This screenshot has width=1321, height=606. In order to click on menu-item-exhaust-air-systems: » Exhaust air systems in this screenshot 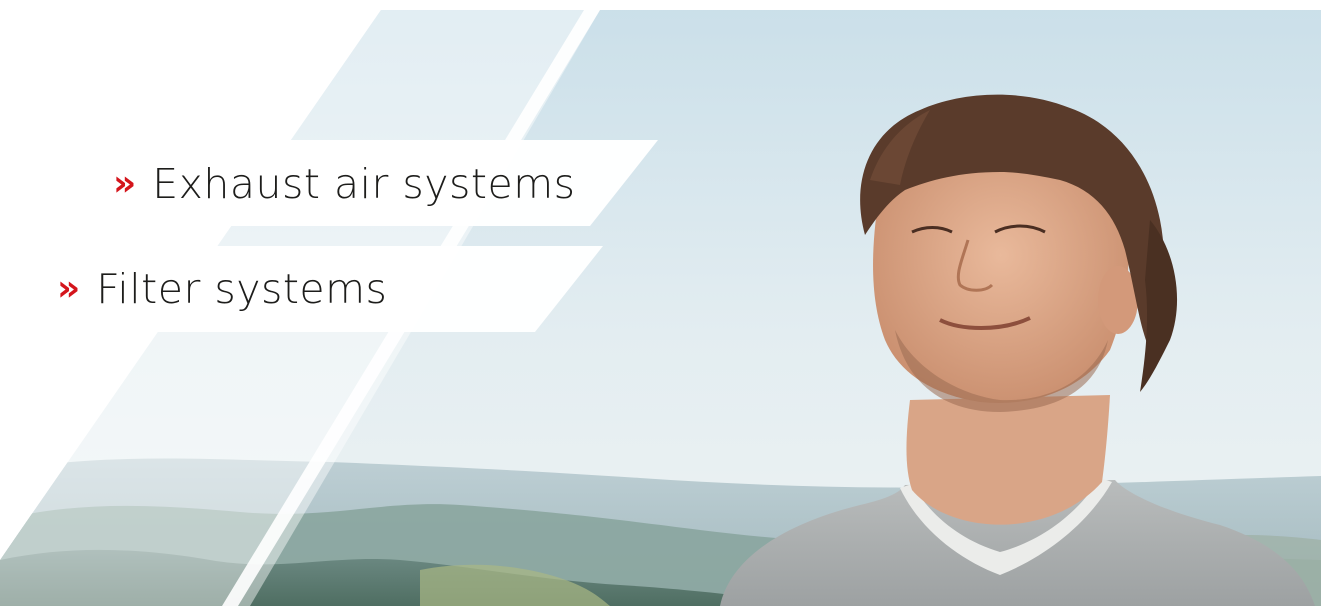, I will do `click(344, 184)`.